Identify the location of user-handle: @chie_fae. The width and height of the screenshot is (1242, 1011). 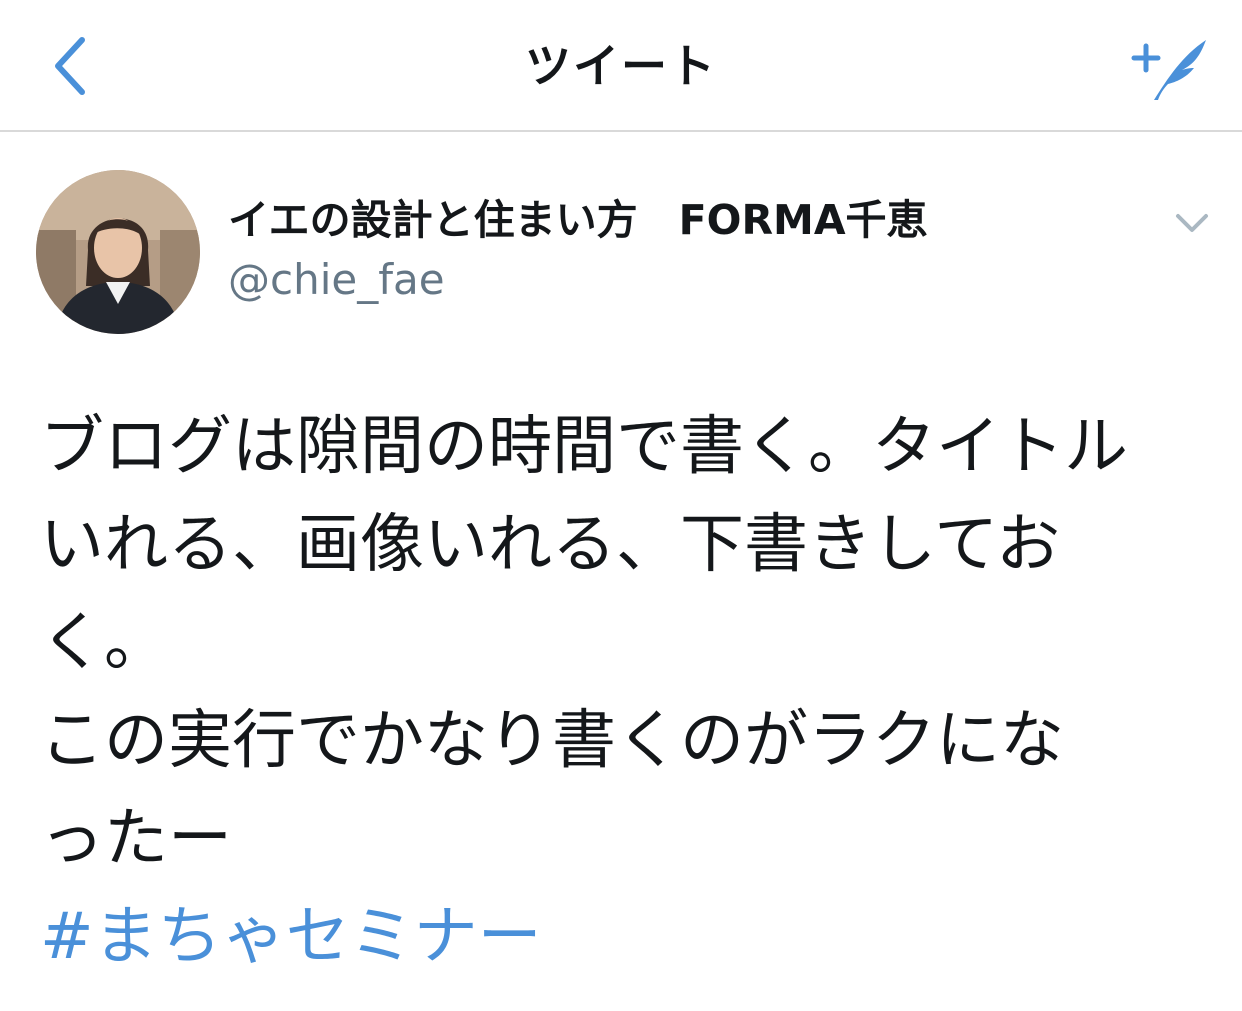
(336, 280).